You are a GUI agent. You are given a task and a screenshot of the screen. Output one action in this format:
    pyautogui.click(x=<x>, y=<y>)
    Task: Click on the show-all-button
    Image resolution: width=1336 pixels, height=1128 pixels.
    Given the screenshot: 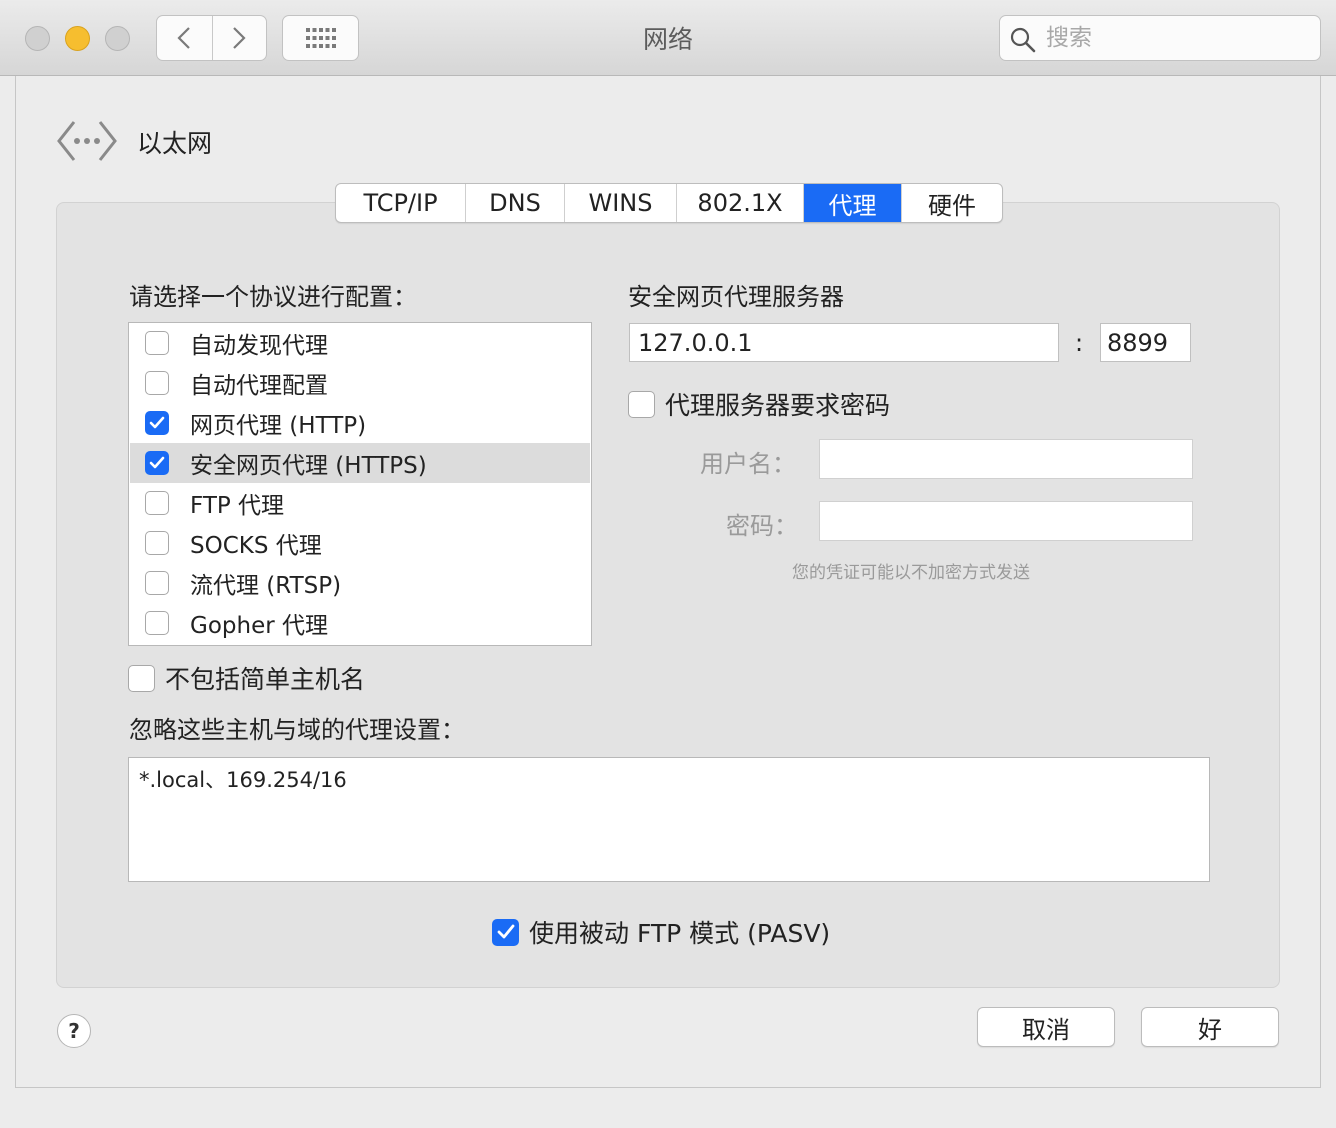 What is the action you would take?
    pyautogui.click(x=320, y=38)
    